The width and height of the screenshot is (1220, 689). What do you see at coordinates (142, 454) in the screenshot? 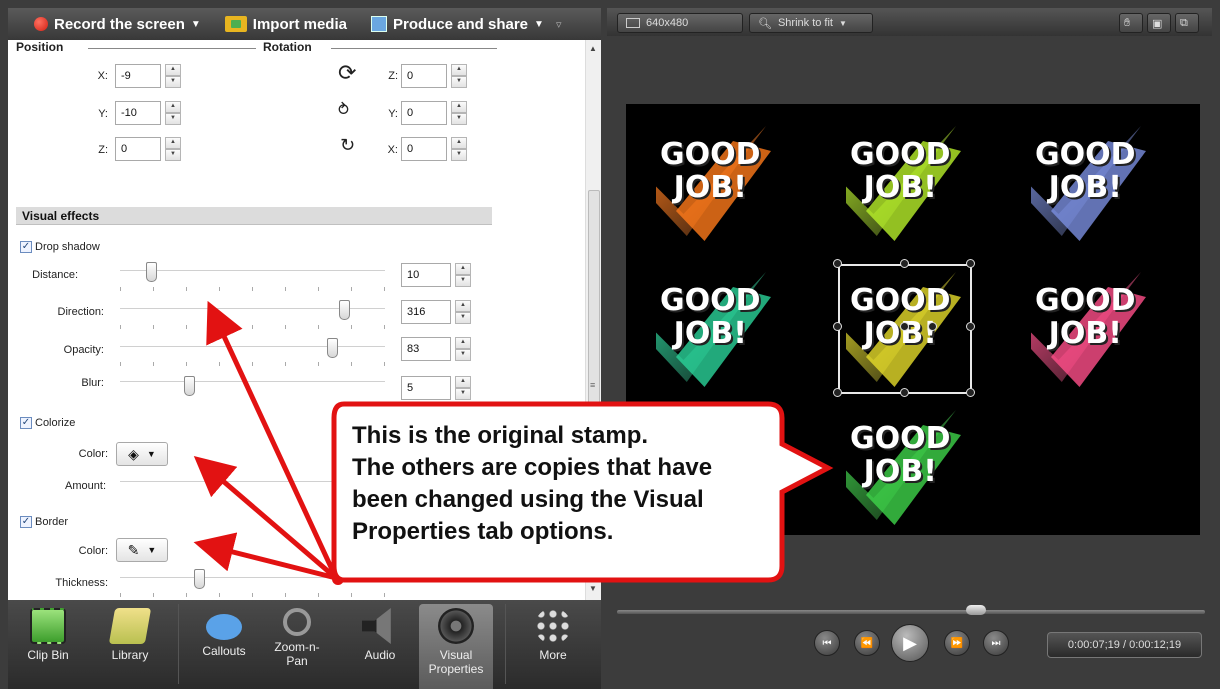
I see `colorize-color-picker: ◈ ▼` at bounding box center [142, 454].